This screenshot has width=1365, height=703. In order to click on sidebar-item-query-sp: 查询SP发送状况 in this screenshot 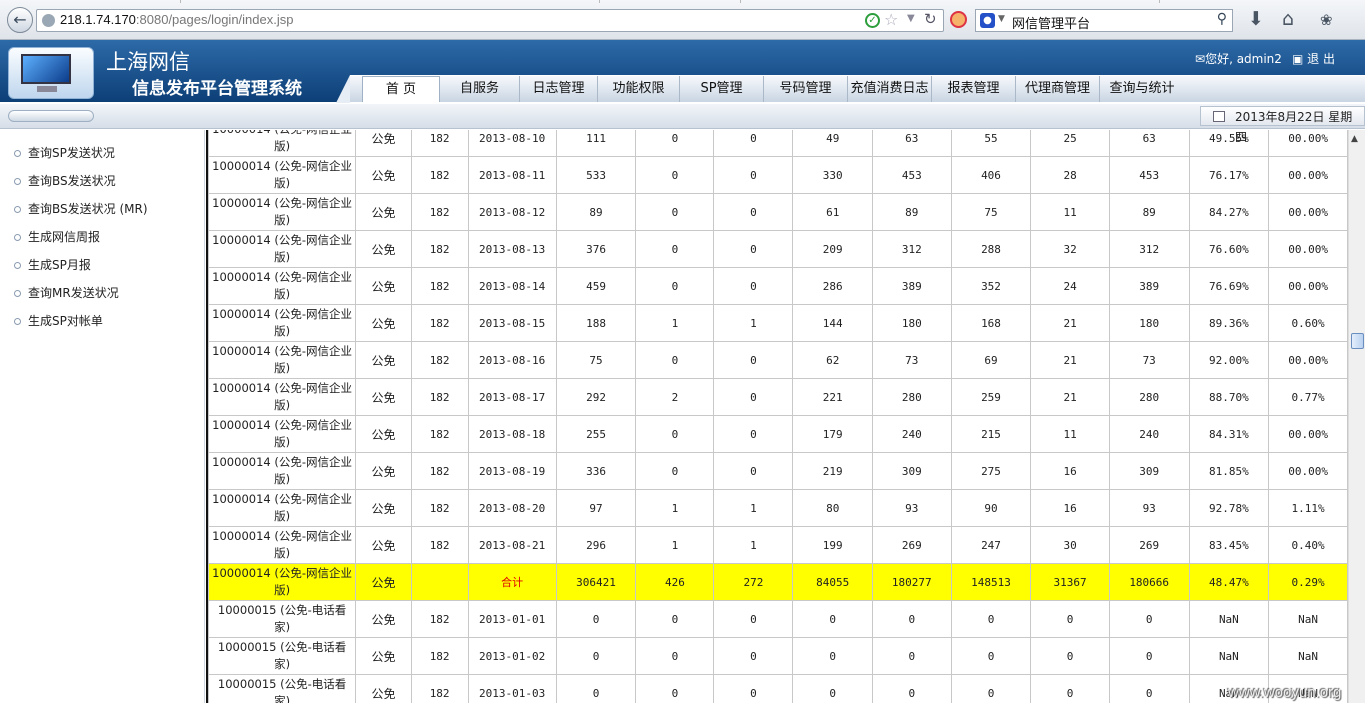, I will do `click(64, 153)`.